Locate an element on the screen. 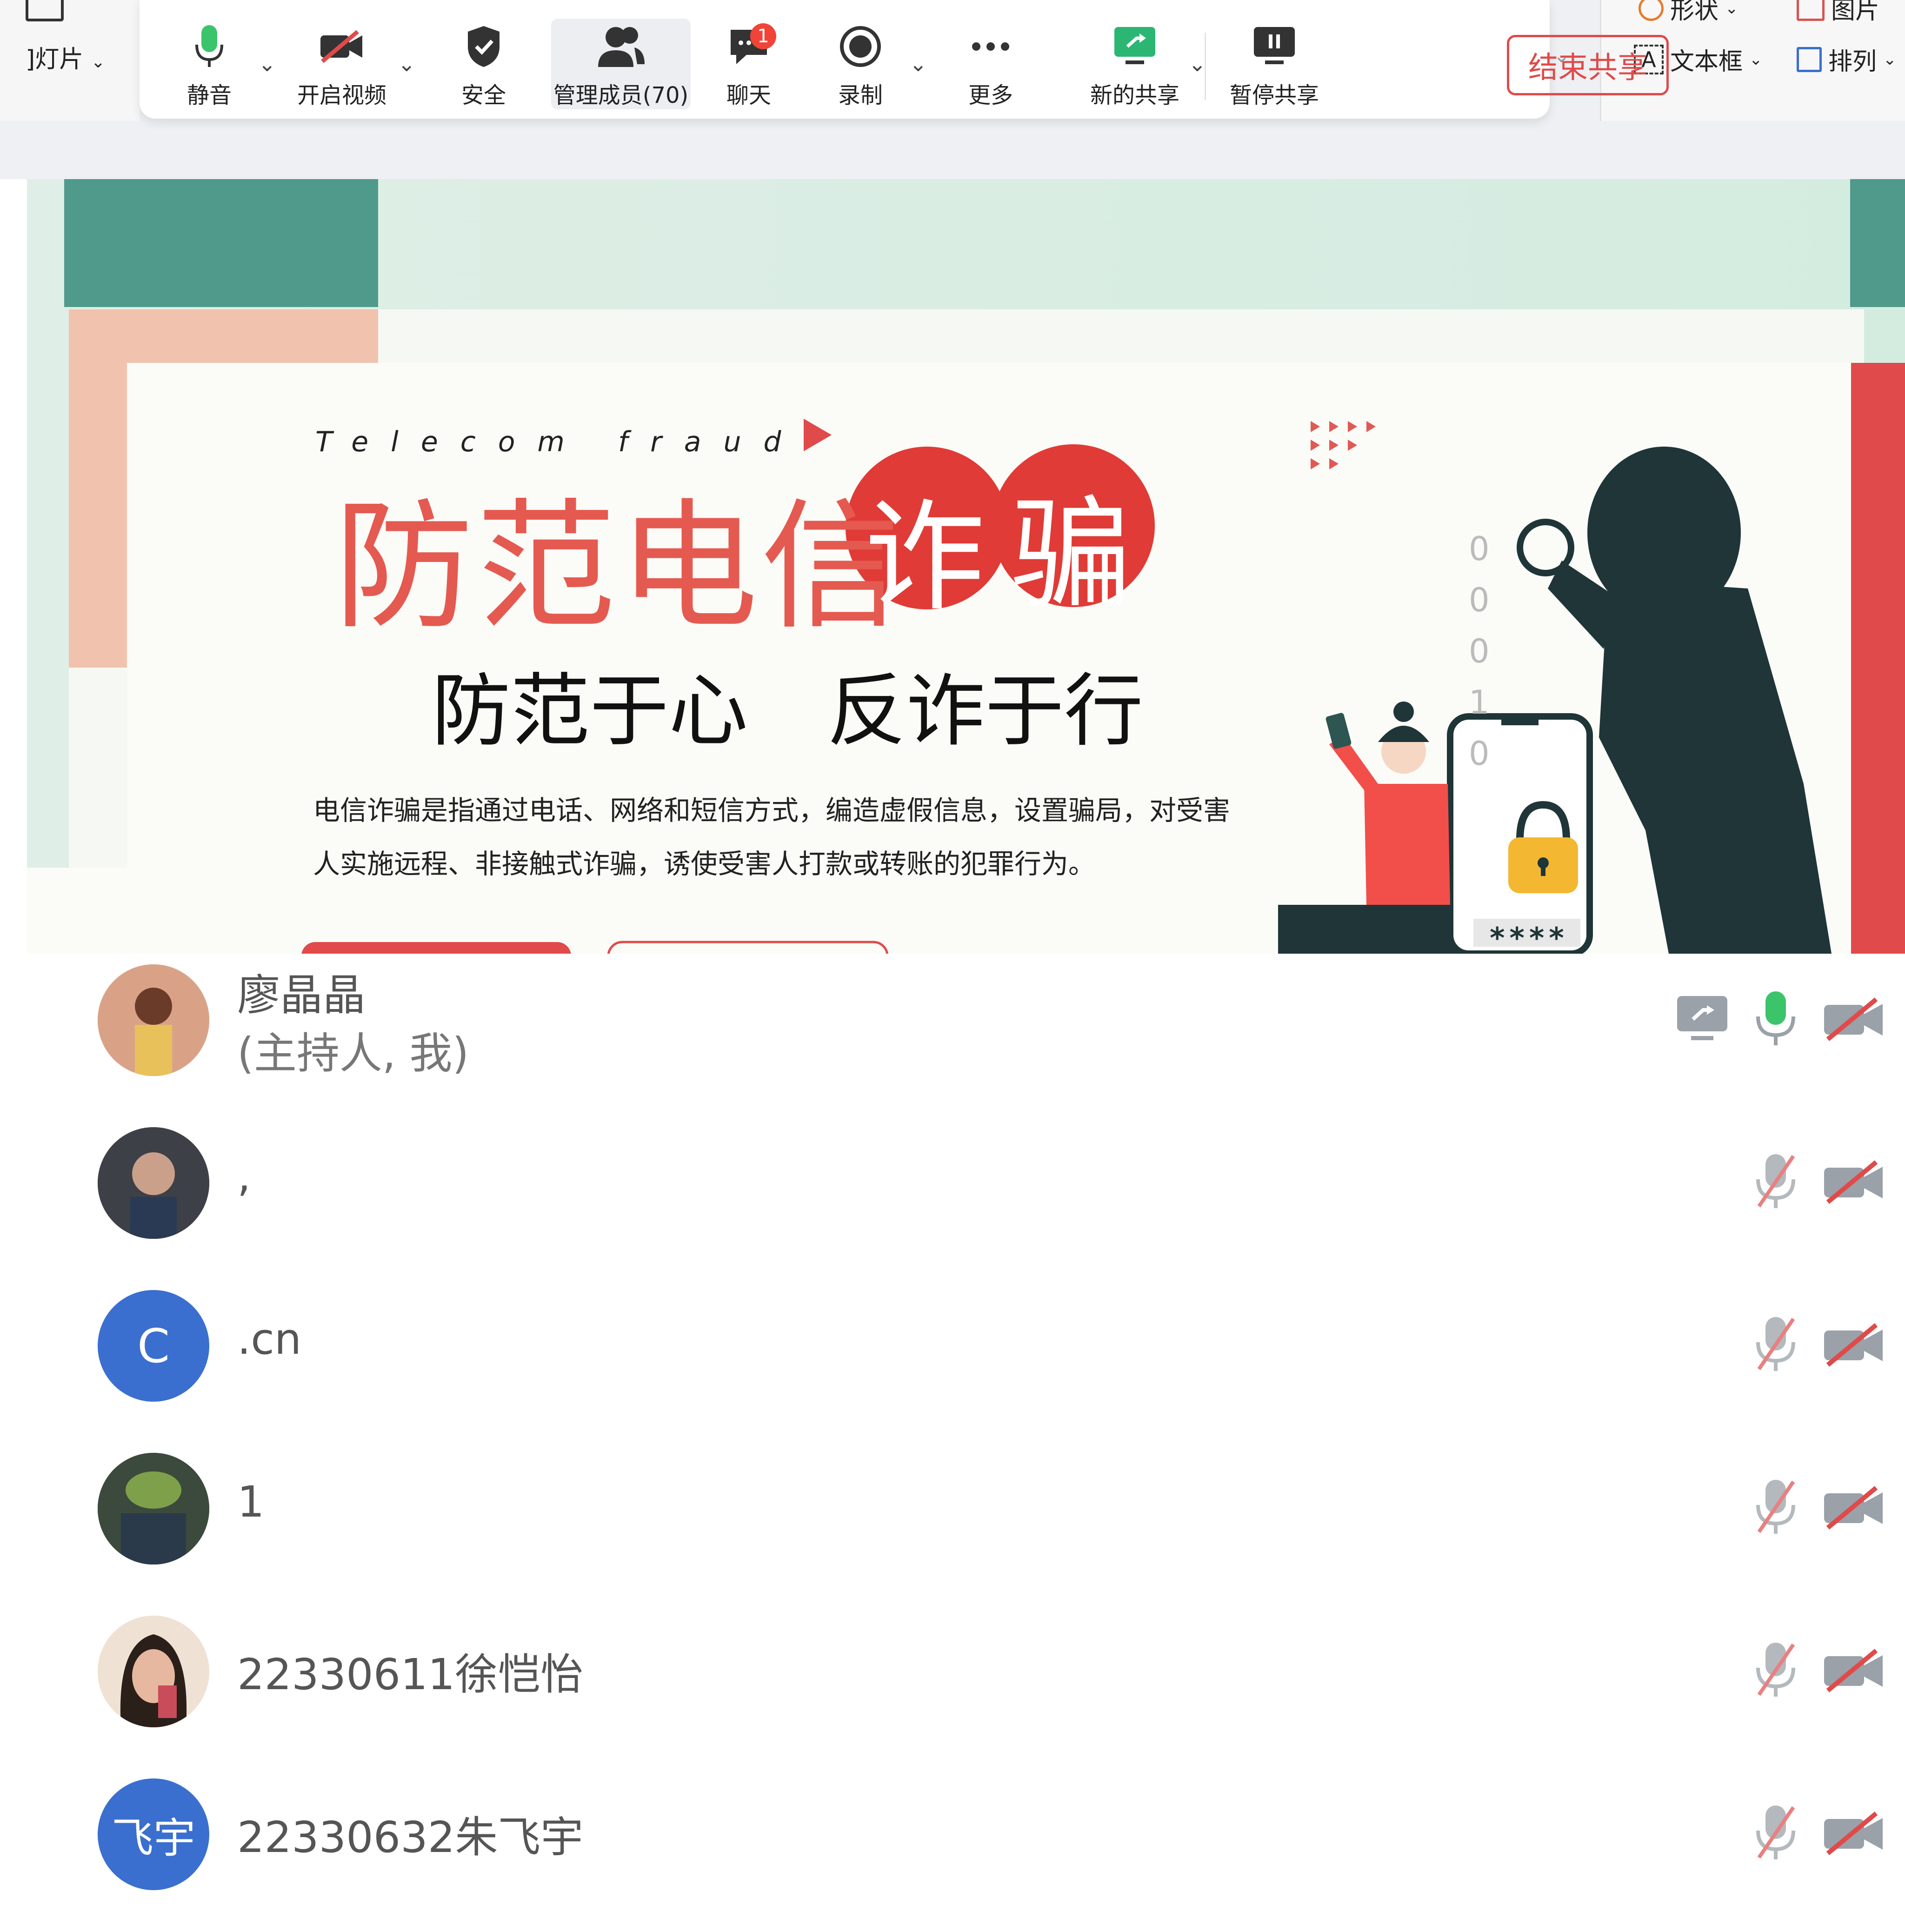  chat-icon: 1 is located at coordinates (752, 47).